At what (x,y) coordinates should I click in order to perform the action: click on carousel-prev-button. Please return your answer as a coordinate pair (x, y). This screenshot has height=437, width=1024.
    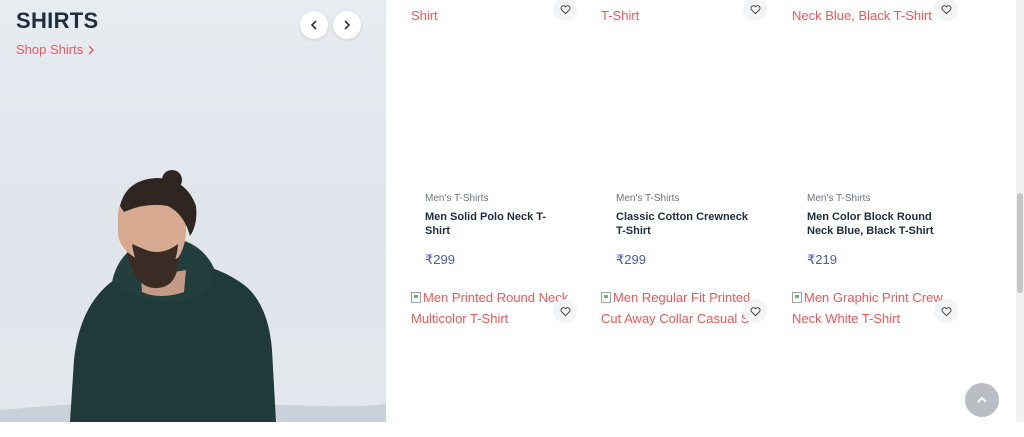
    Looking at the image, I should click on (314, 25).